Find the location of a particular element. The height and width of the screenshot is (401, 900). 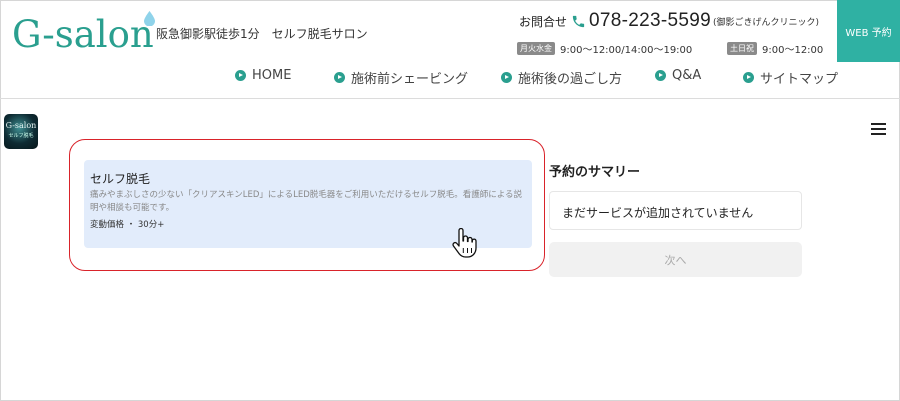

web-reservation-button: WEB 予約 is located at coordinates (868, 31).